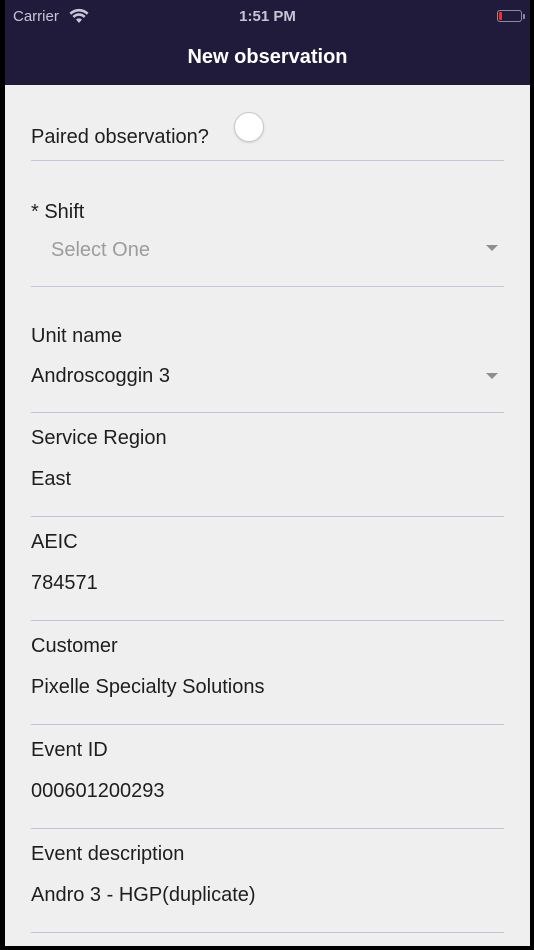 Image resolution: width=534 pixels, height=950 pixels. What do you see at coordinates (267, 350) in the screenshot?
I see `unit-name-field: Unit name Androscoggin 3` at bounding box center [267, 350].